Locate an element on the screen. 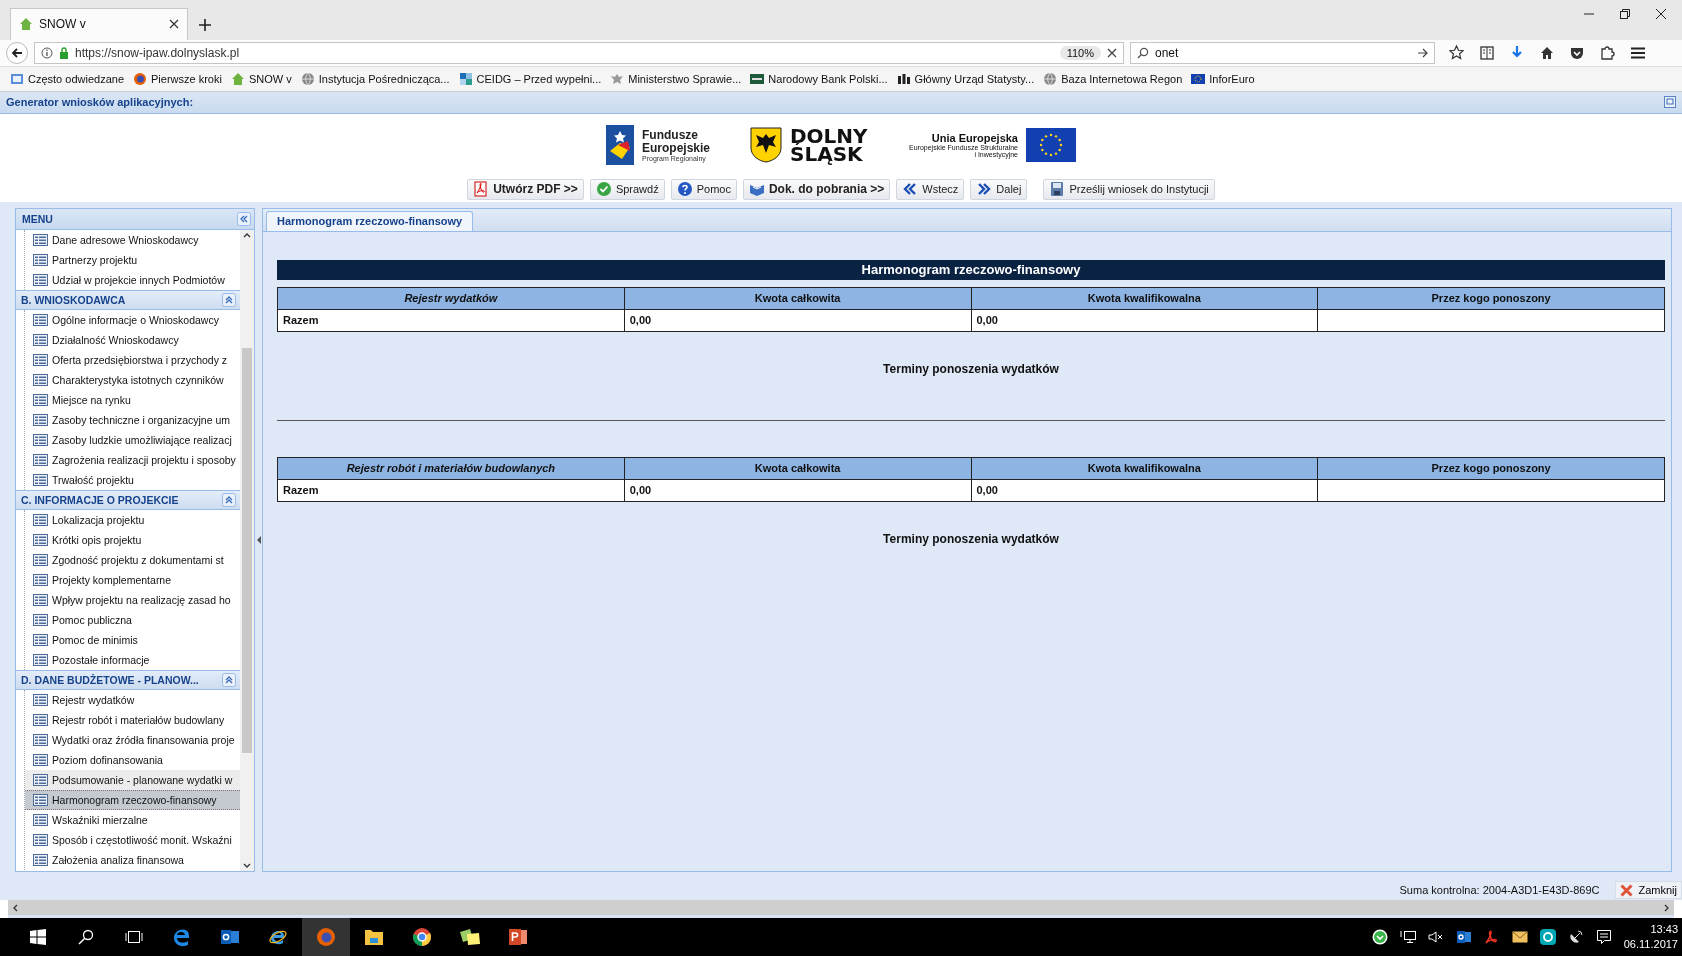 Image resolution: width=1682 pixels, height=956 pixels. menu-item: Oferta przedsiębiorstwa i przychody z is located at coordinates (132, 359).